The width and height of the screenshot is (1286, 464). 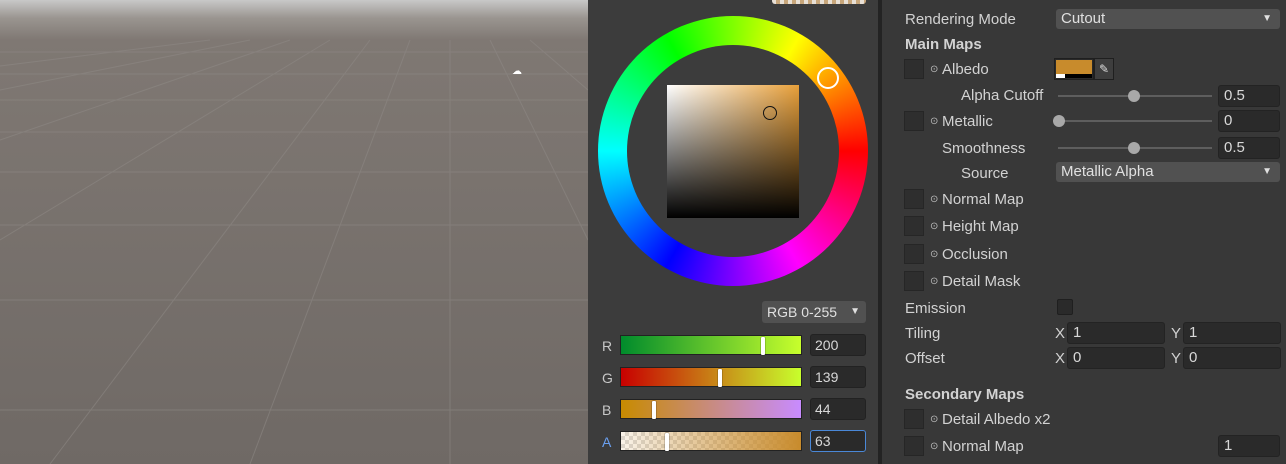 I want to click on channel-label-a: A, so click(x=607, y=442).